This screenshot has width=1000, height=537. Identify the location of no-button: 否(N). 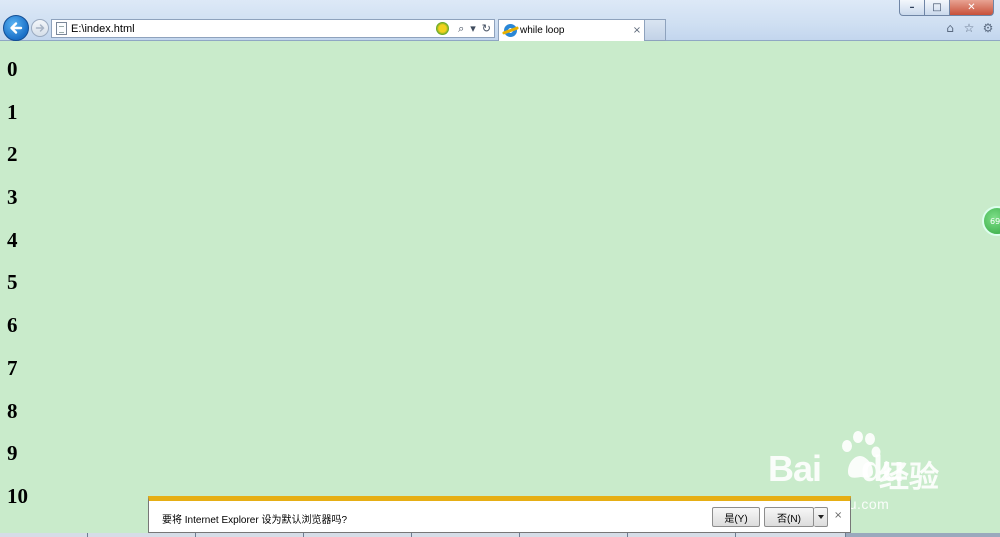
(789, 517).